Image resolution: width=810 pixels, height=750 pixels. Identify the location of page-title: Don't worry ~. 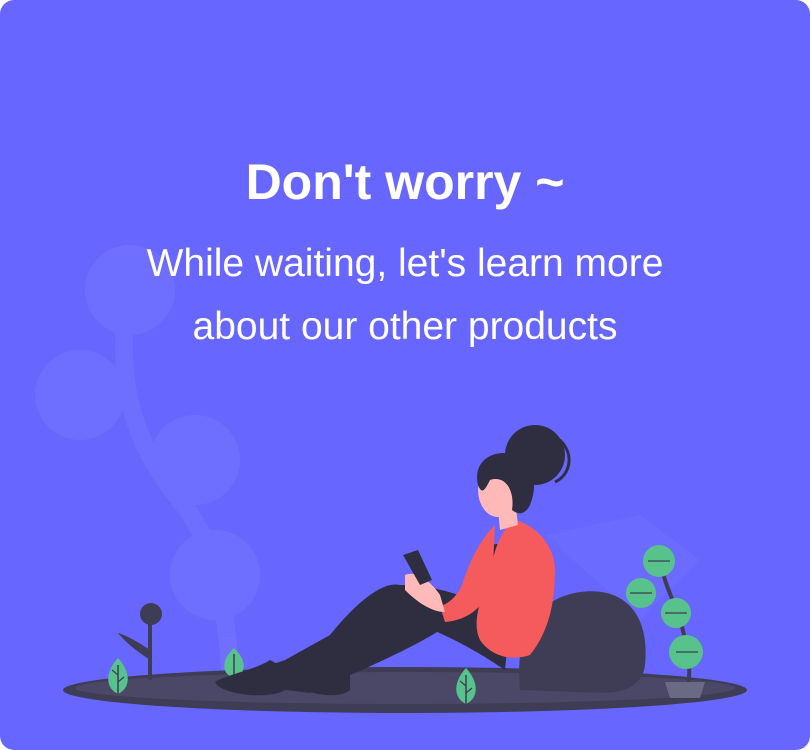
(405, 182).